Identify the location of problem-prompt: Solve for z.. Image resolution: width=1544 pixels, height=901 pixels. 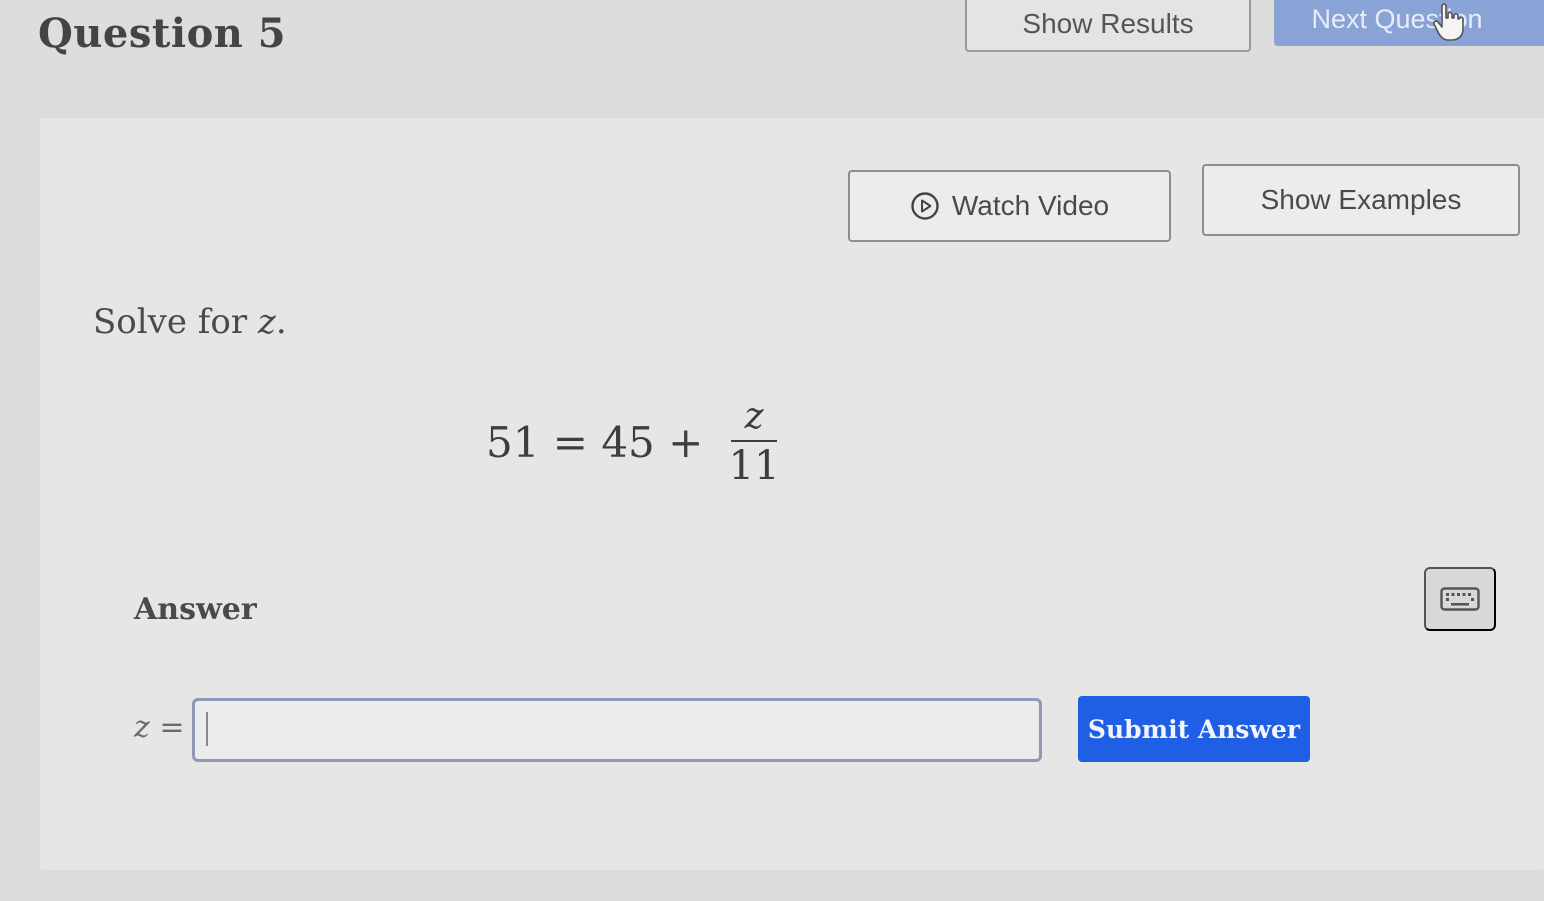
(190, 322).